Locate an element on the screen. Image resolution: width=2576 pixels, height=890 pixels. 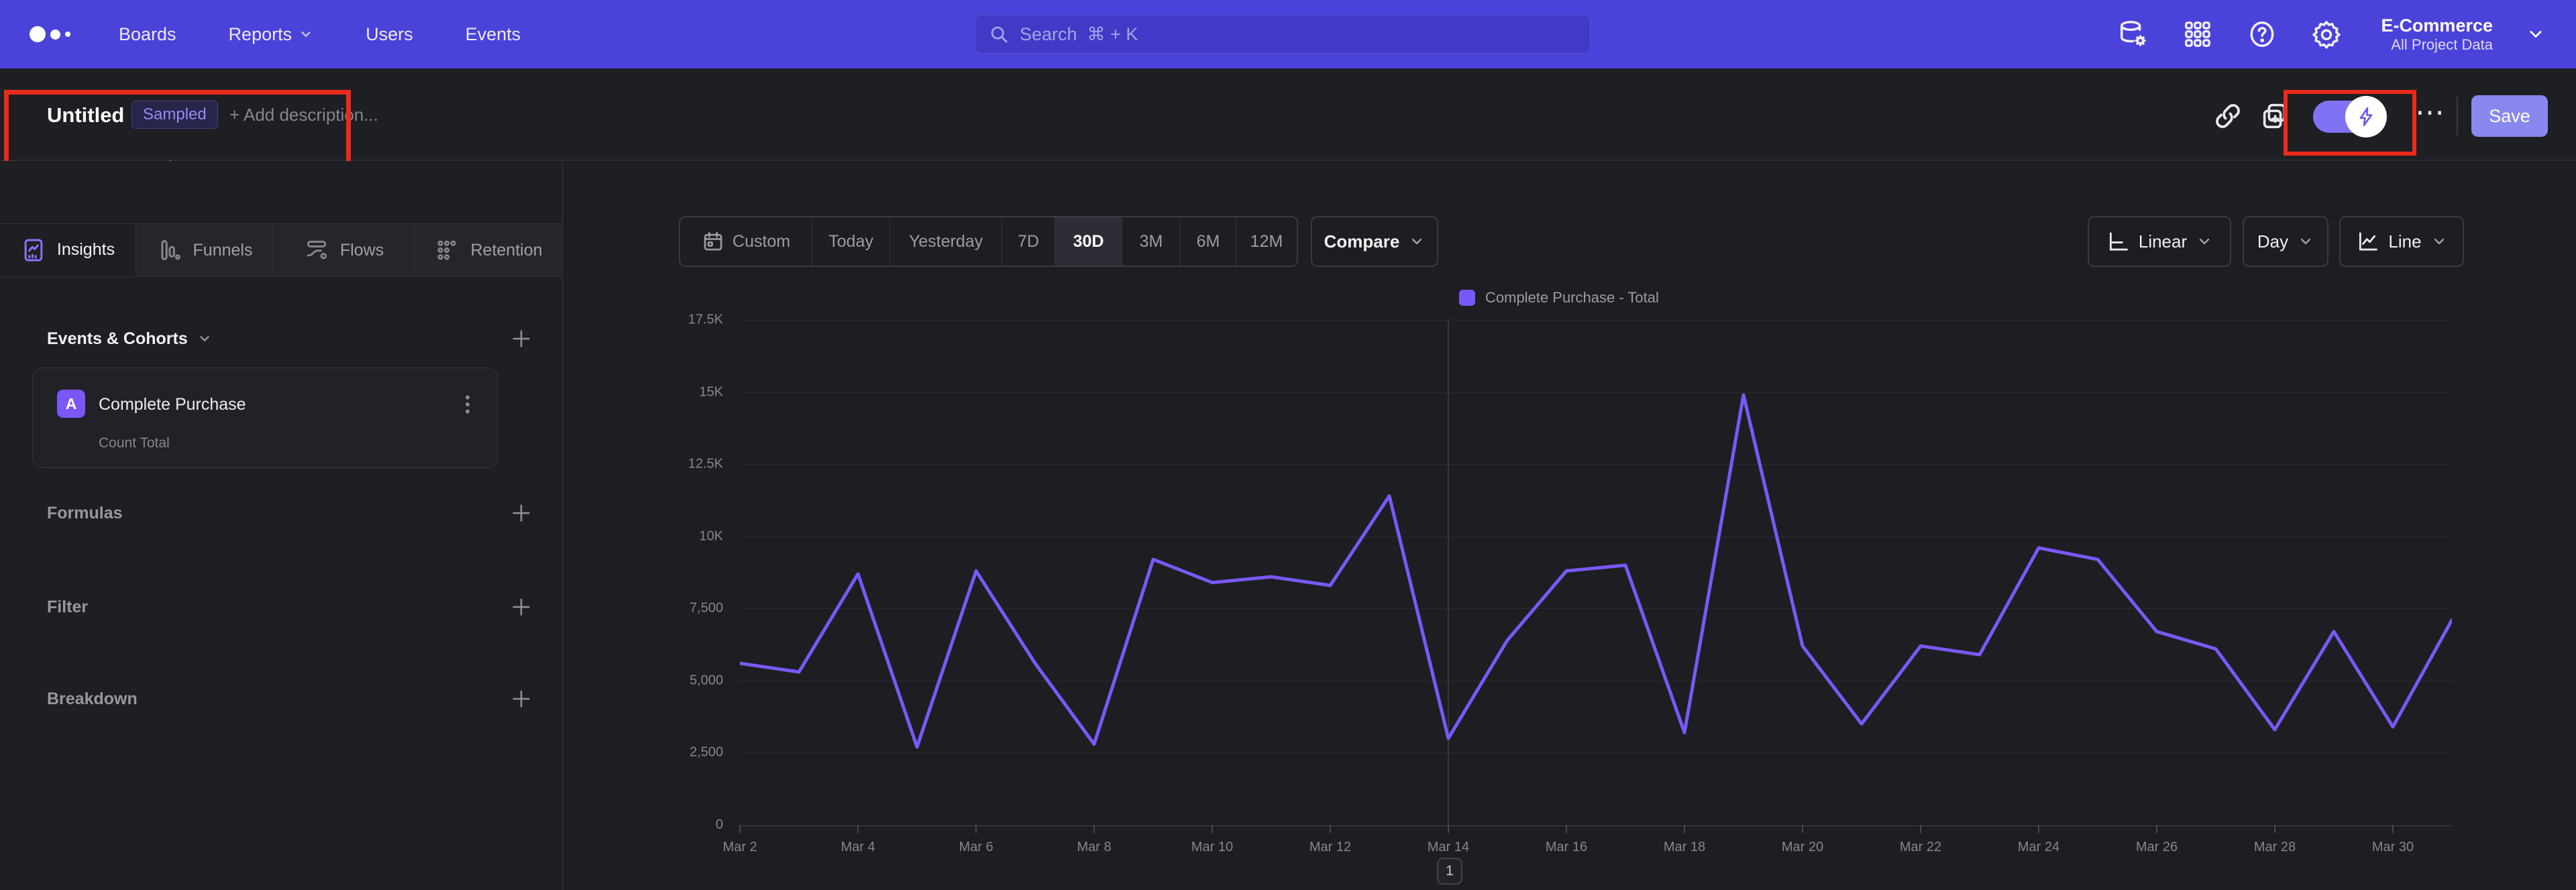
nav-item-boards: Boards is located at coordinates (147, 34).